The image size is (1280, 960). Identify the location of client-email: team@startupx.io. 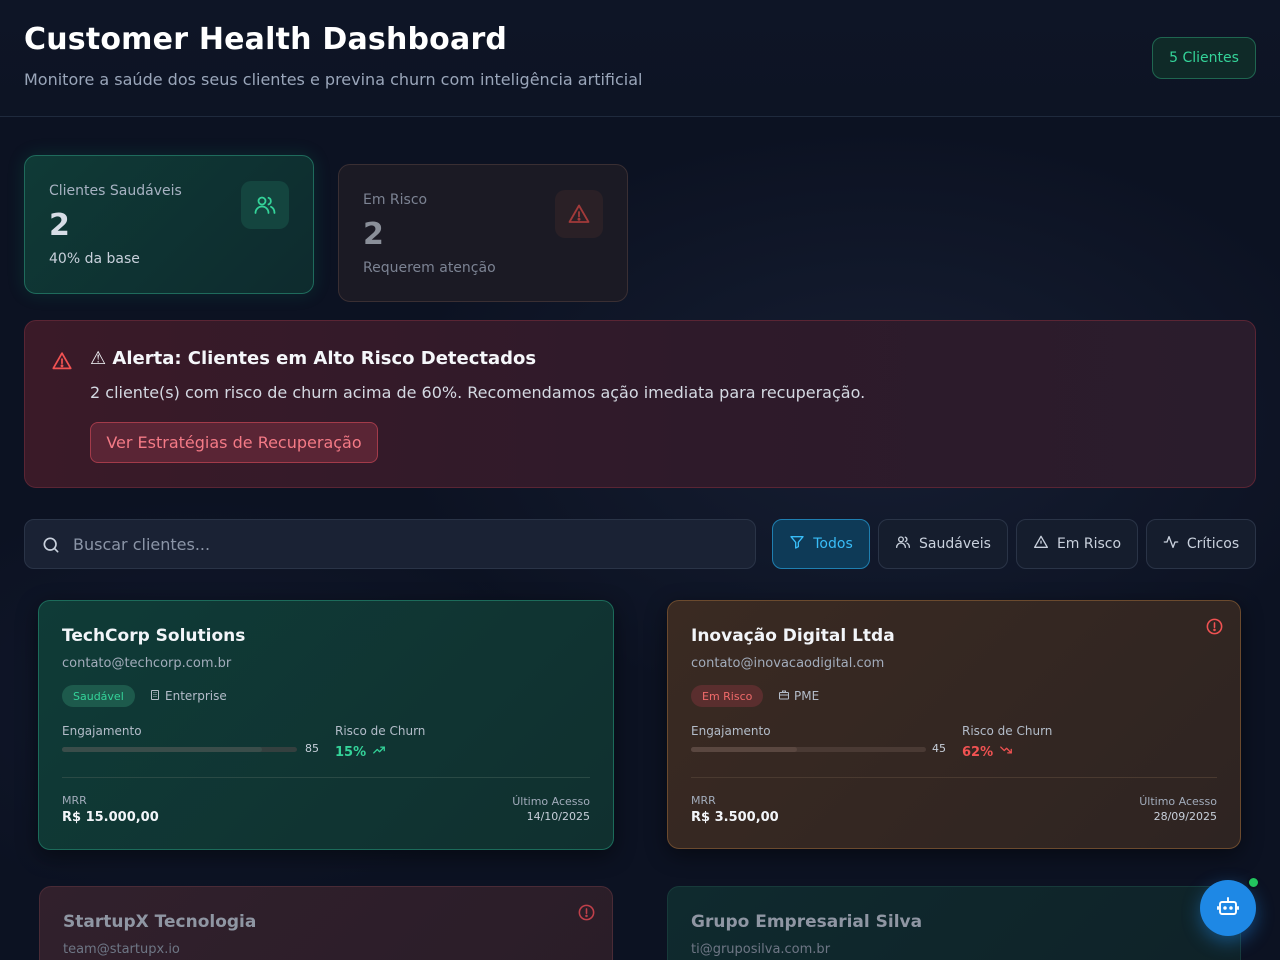
(121, 949).